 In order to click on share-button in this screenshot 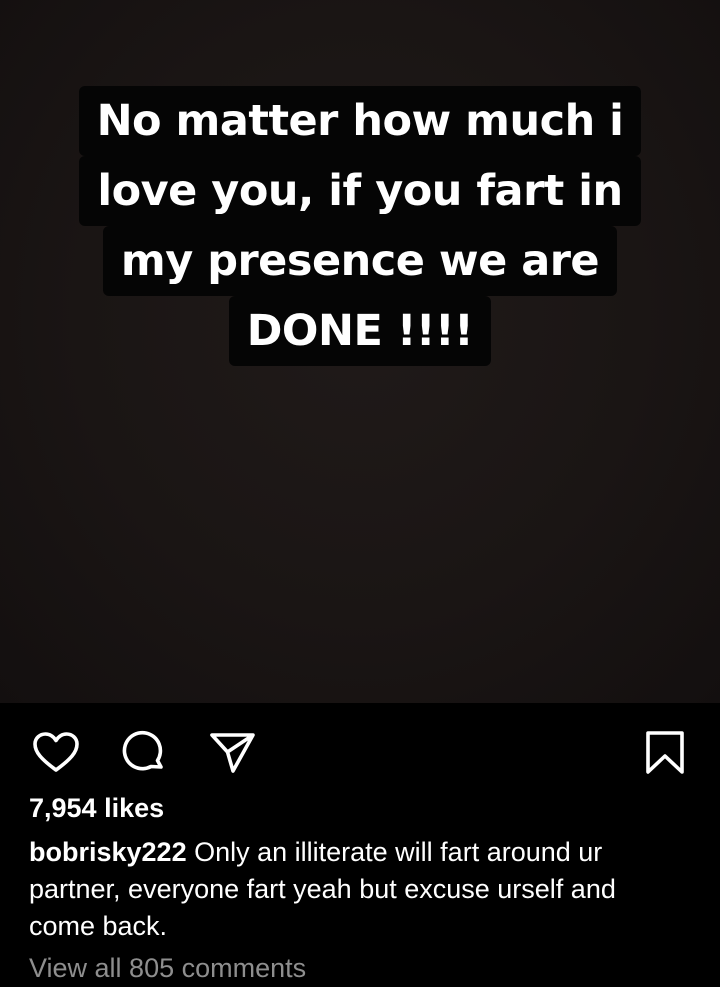, I will do `click(232, 753)`.